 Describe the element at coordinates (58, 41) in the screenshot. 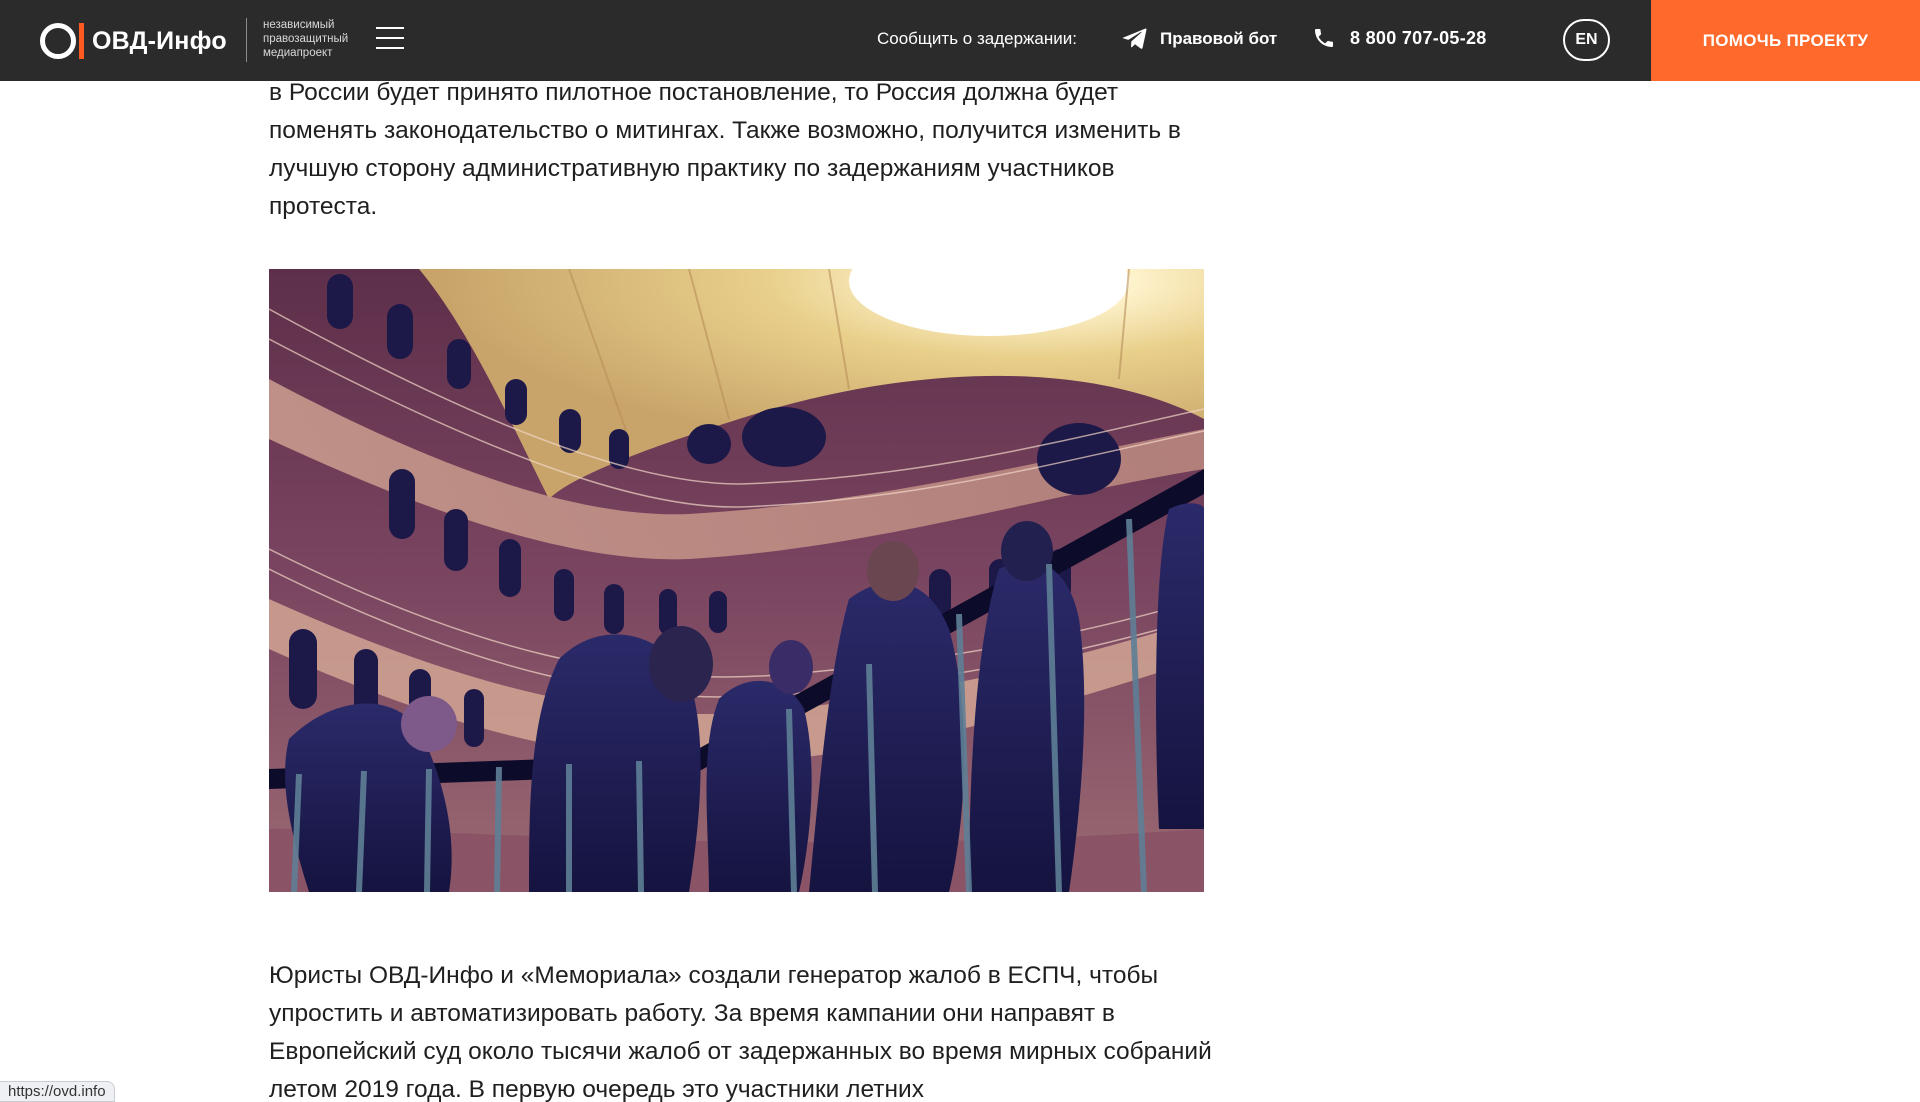

I see `logo-circle-icon` at that location.